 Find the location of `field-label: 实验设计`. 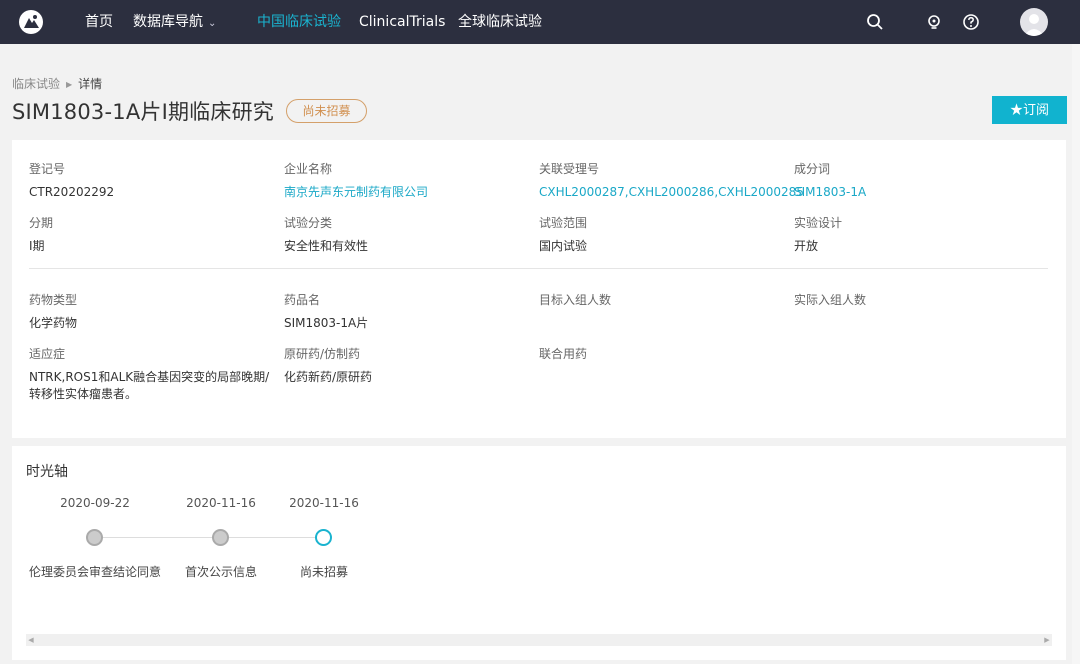

field-label: 实验设计 is located at coordinates (818, 223).